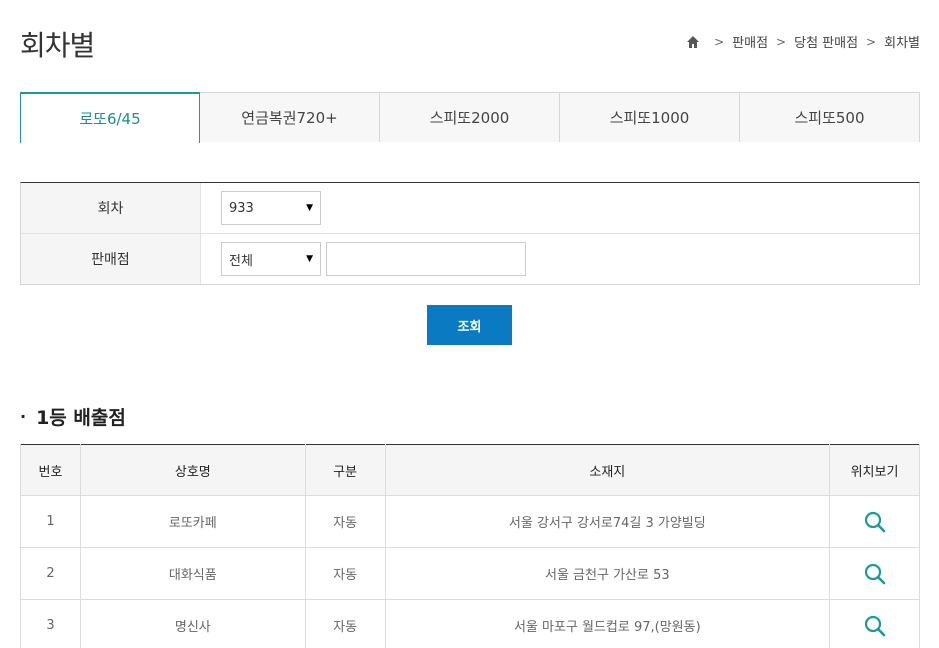 This screenshot has height=648, width=939. Describe the element at coordinates (111, 208) in the screenshot. I see `round-label: 회차` at that location.